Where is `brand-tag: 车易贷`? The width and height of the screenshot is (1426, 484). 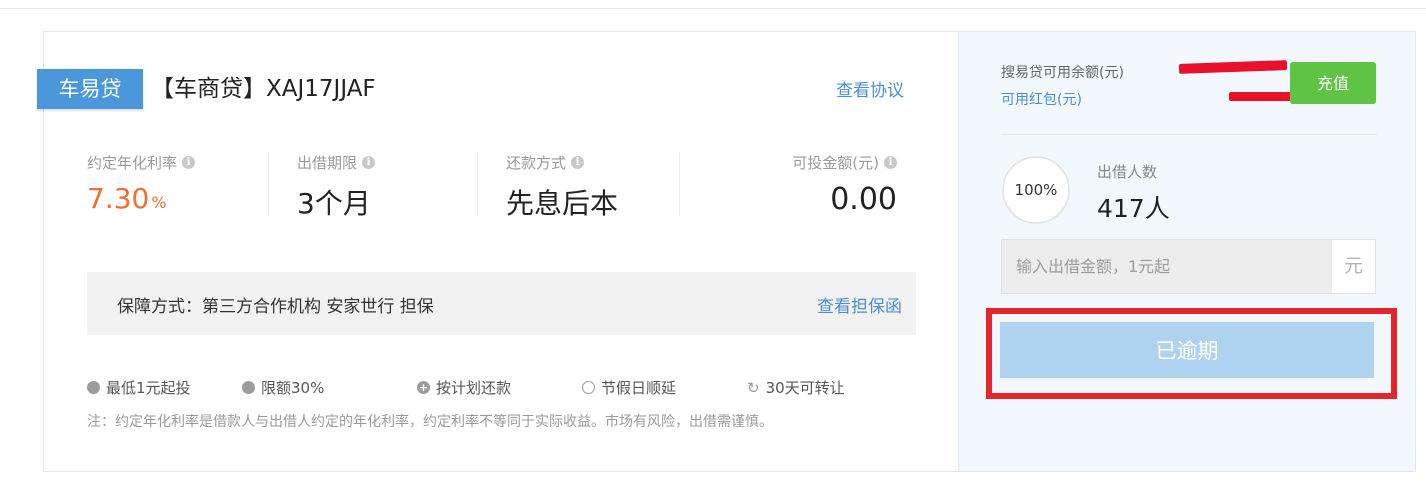 brand-tag: 车易贷 is located at coordinates (90, 89).